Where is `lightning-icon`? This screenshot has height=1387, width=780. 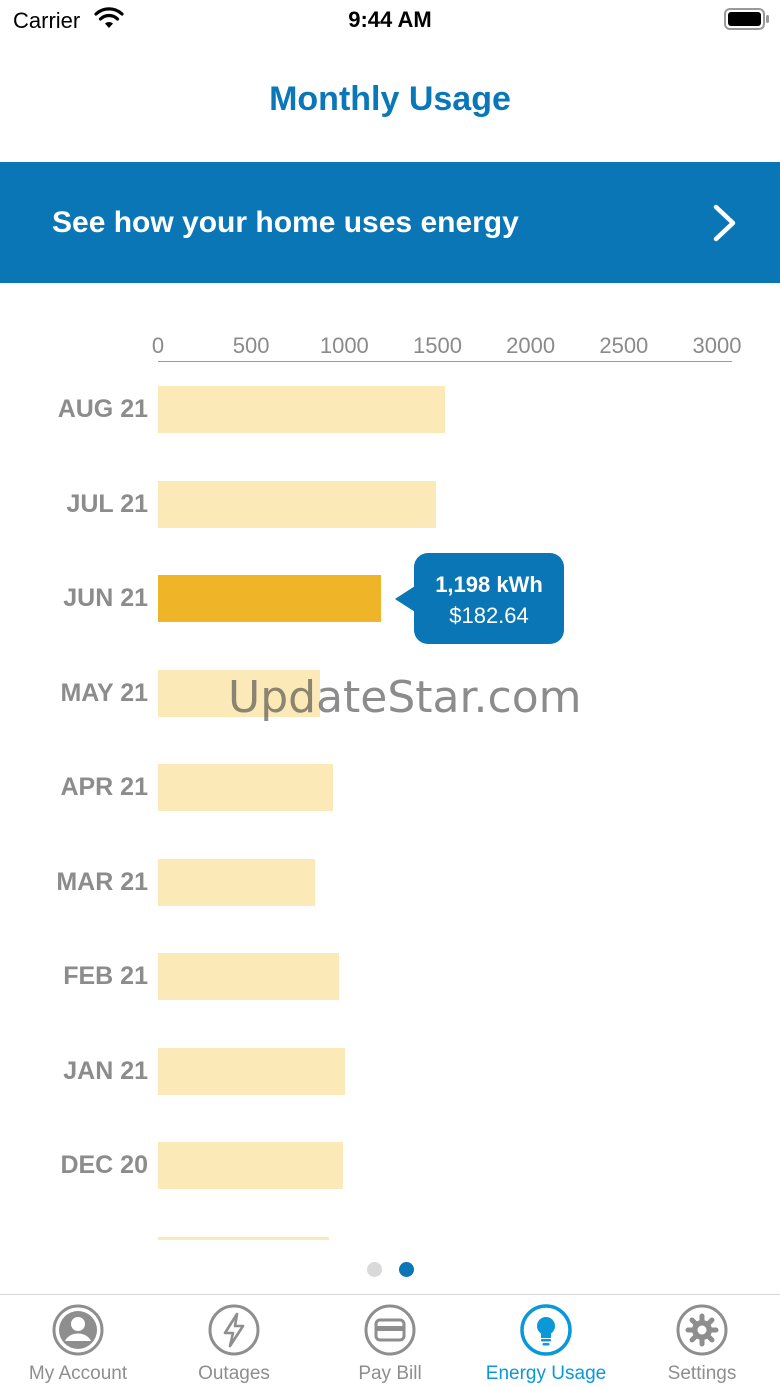
lightning-icon is located at coordinates (234, 1330).